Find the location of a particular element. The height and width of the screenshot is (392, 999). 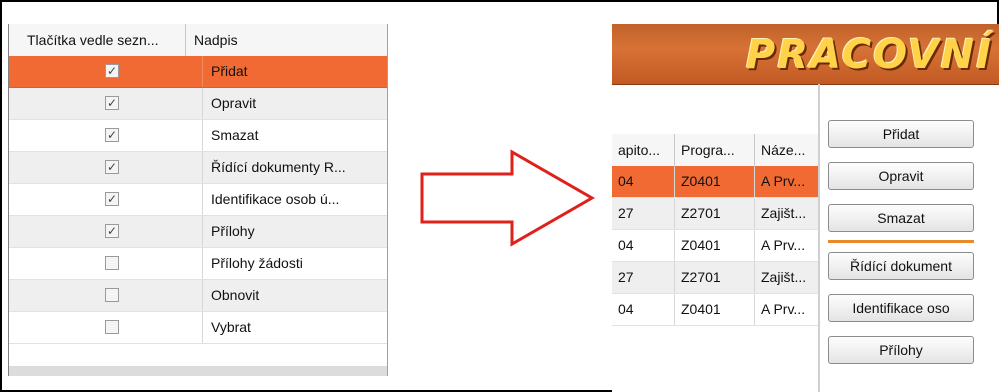

grid-header: Tlačítka vedle sezn... Nadpis is located at coordinates (198, 40).